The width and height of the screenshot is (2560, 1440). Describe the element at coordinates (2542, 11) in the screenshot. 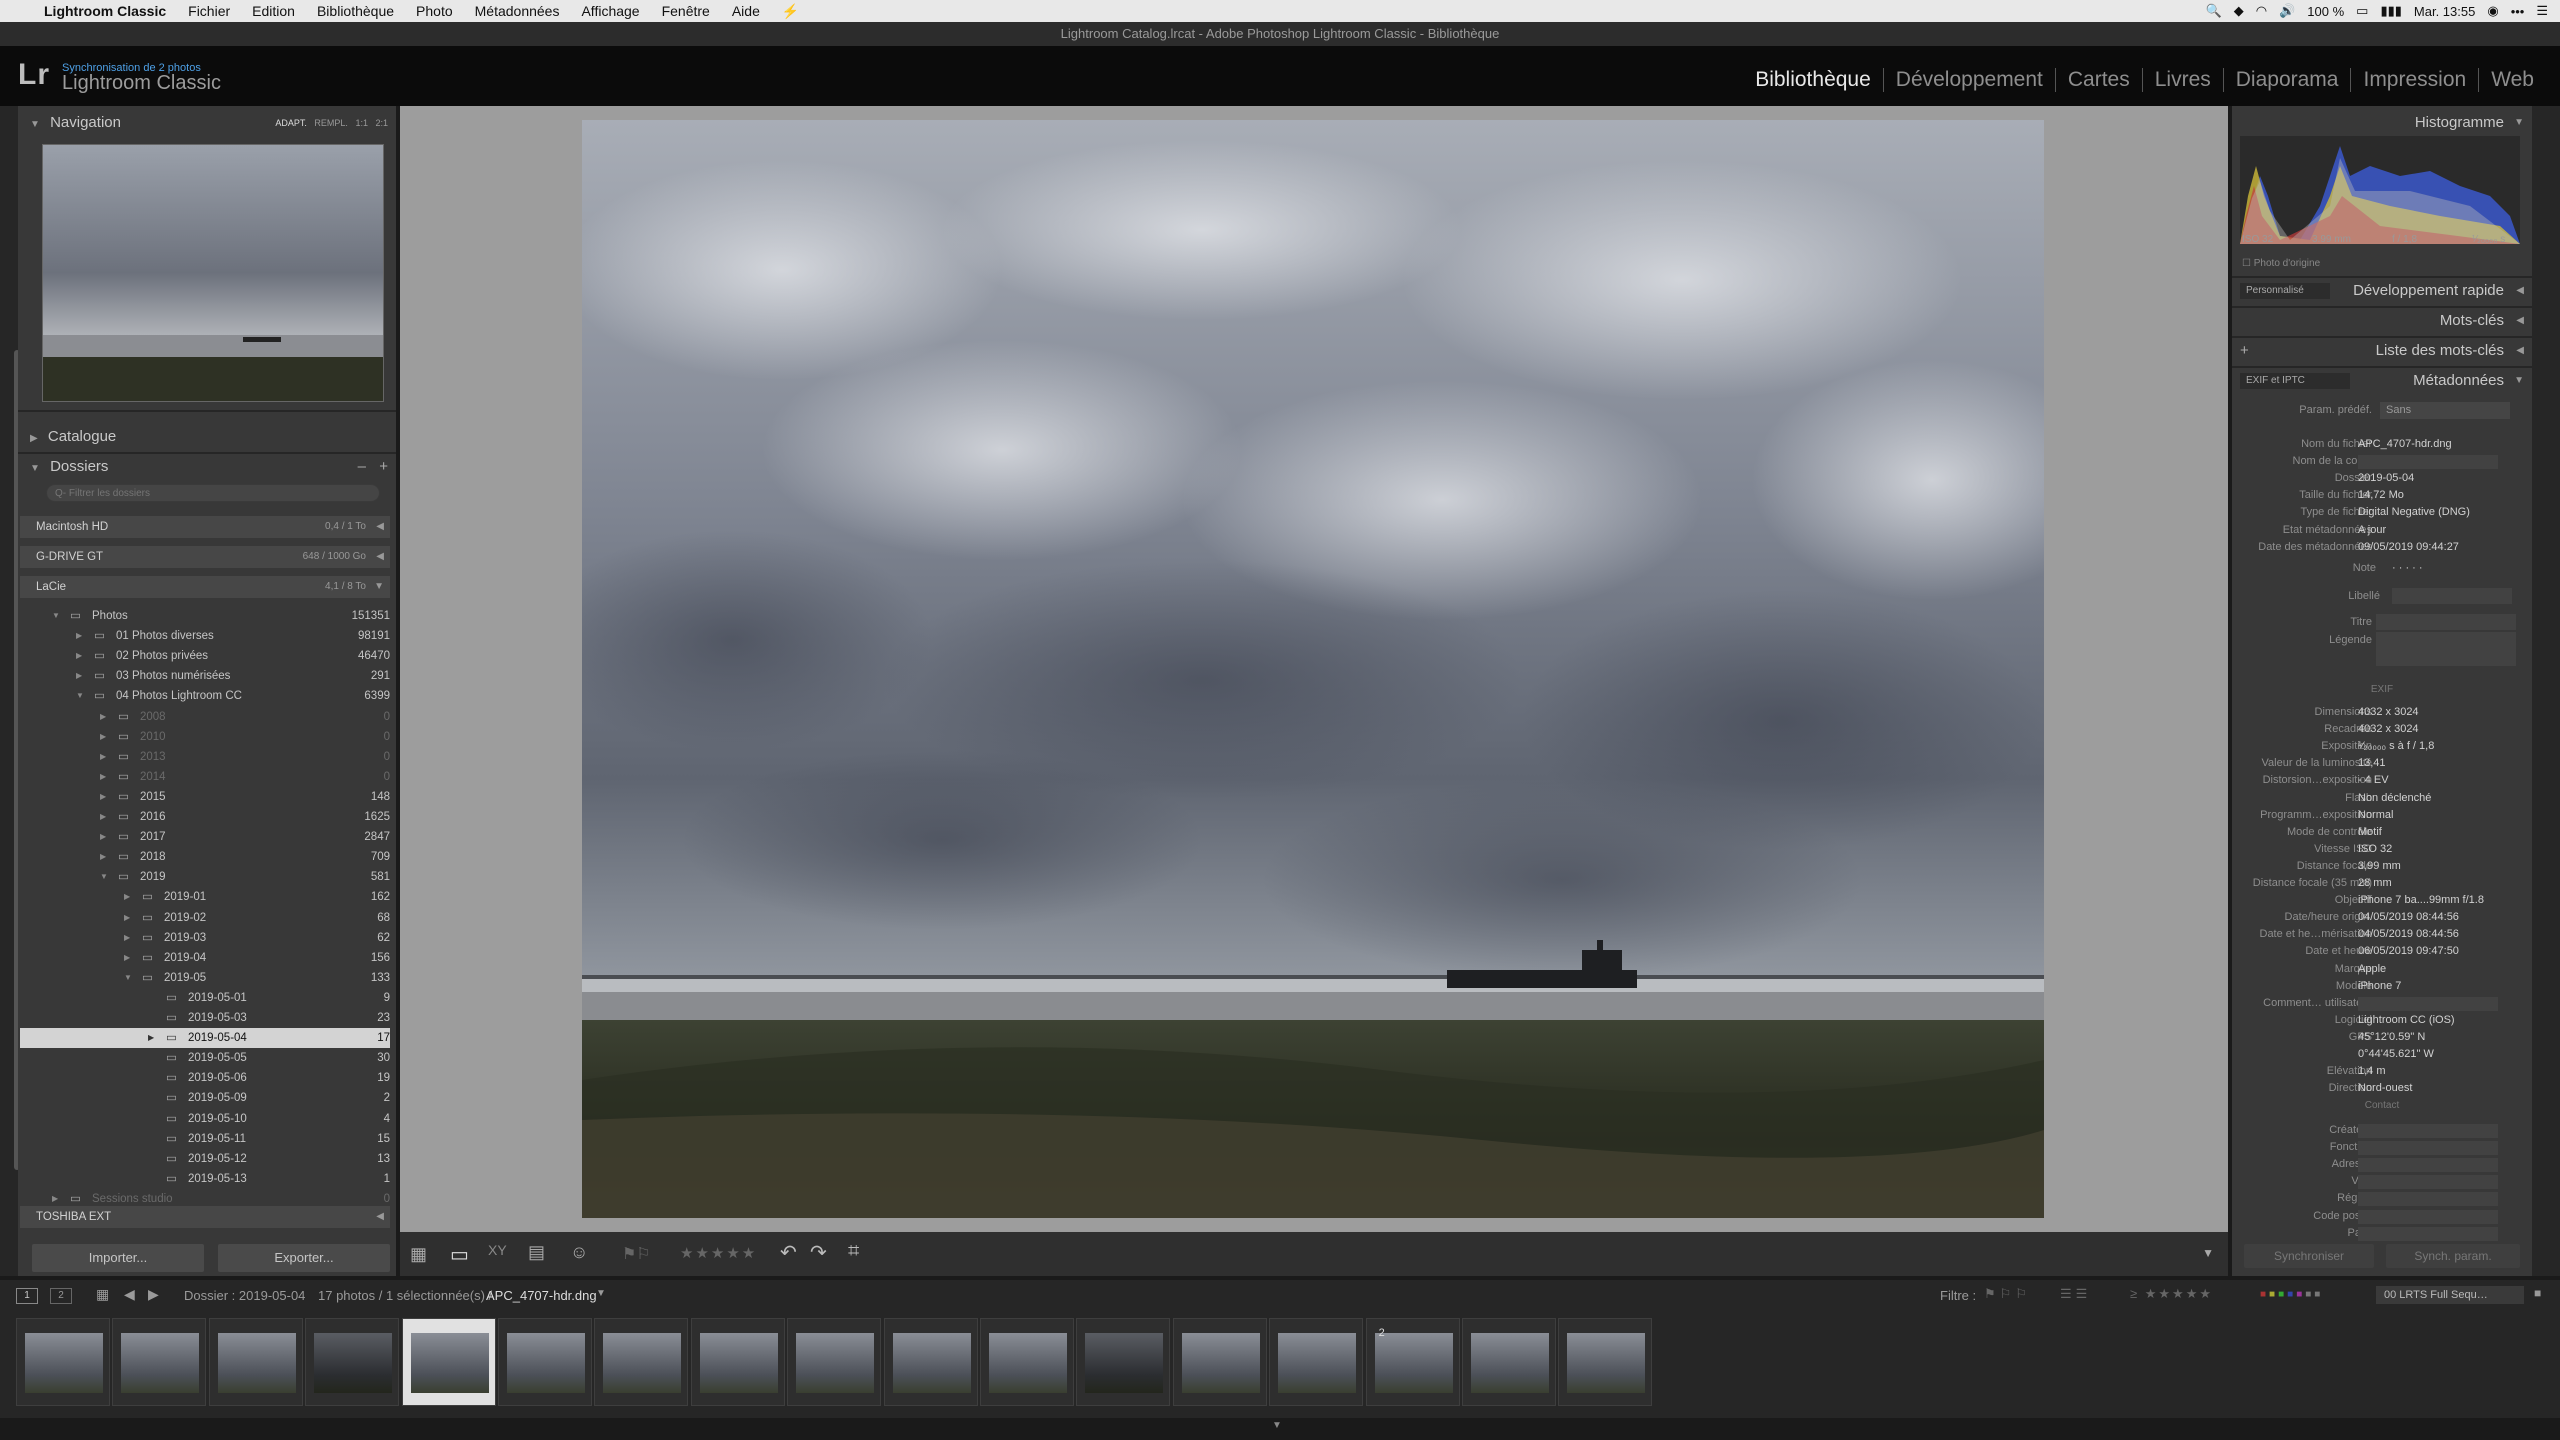

I see `list-icon: ☰` at that location.